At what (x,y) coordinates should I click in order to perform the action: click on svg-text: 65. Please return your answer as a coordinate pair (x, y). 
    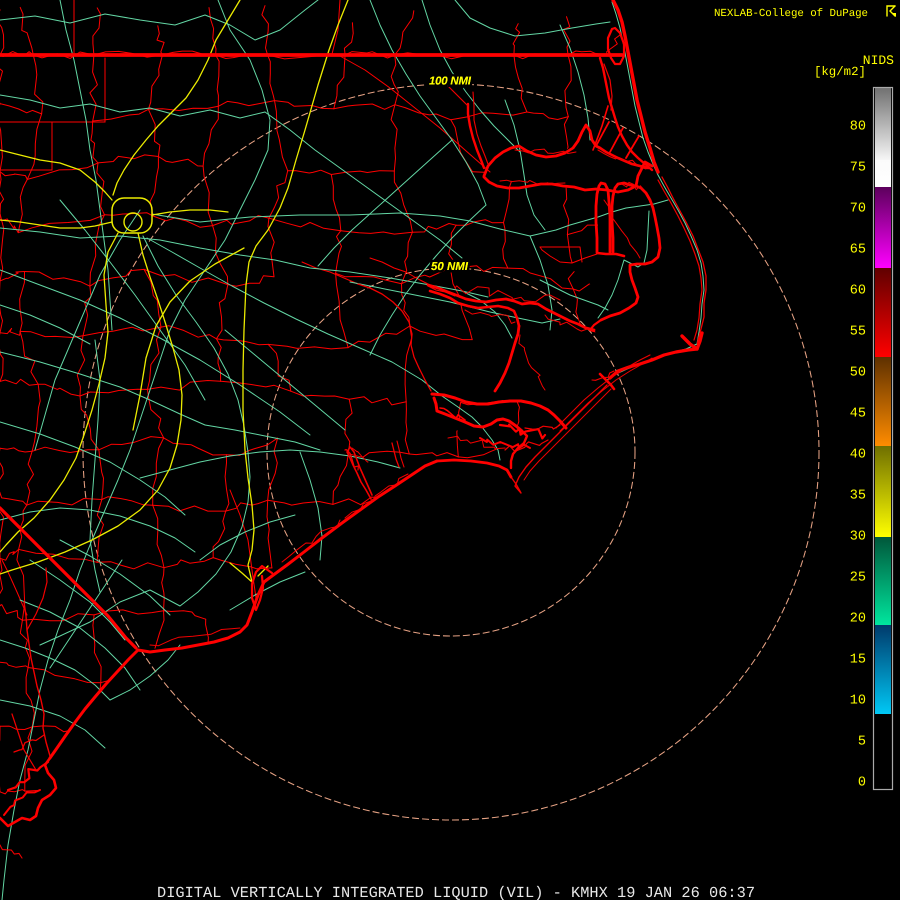
    Looking at the image, I should click on (858, 250).